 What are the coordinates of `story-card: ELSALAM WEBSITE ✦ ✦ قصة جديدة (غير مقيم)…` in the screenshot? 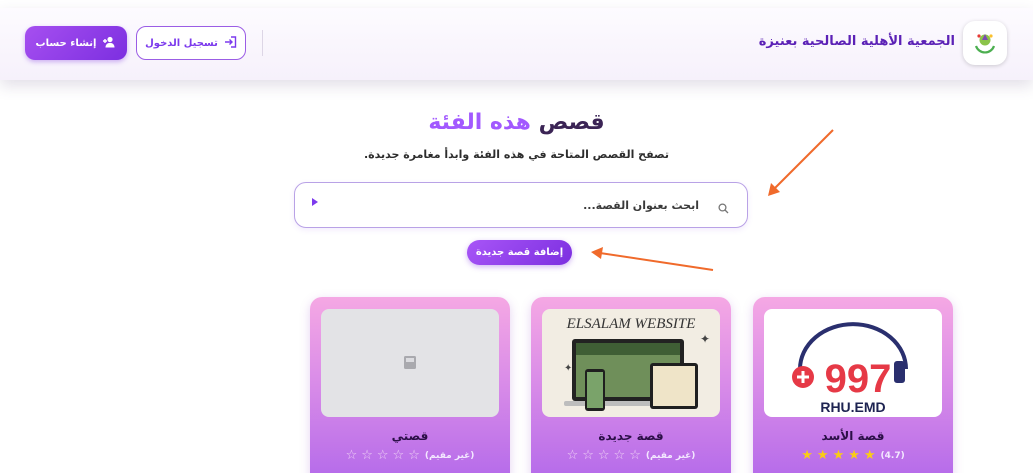 It's located at (631, 385).